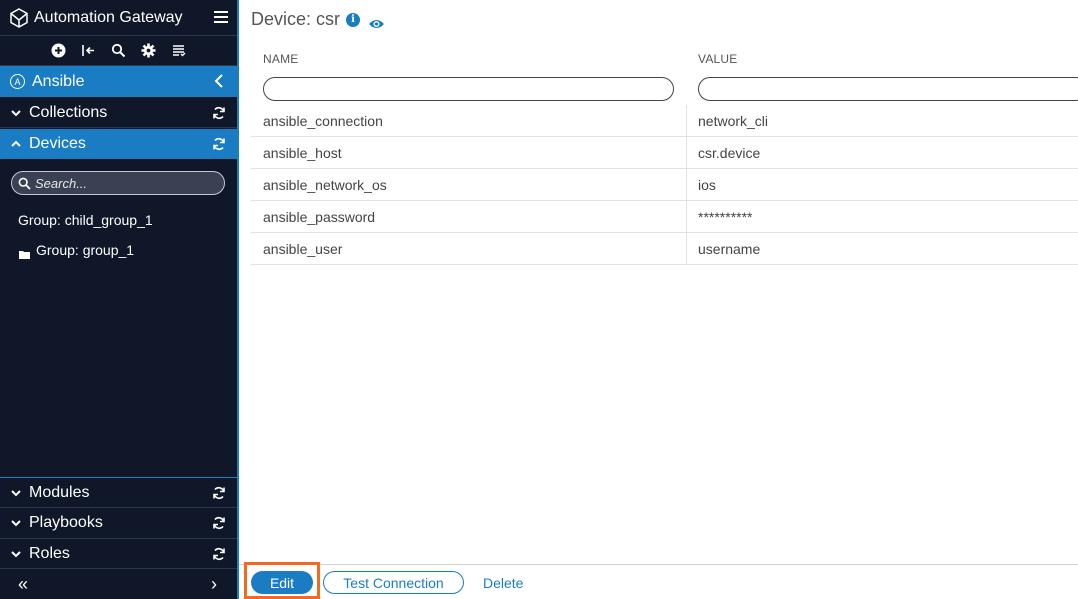 Image resolution: width=1078 pixels, height=599 pixels. I want to click on test-connection-button: Test Connection, so click(393, 582).